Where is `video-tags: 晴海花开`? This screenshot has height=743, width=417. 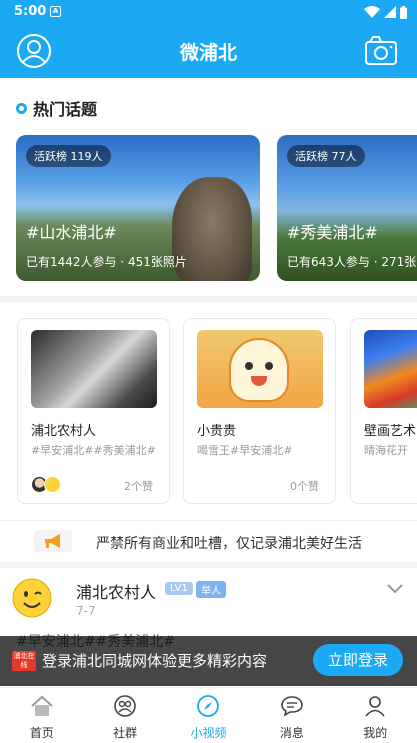 video-tags: 晴海花开 is located at coordinates (386, 450).